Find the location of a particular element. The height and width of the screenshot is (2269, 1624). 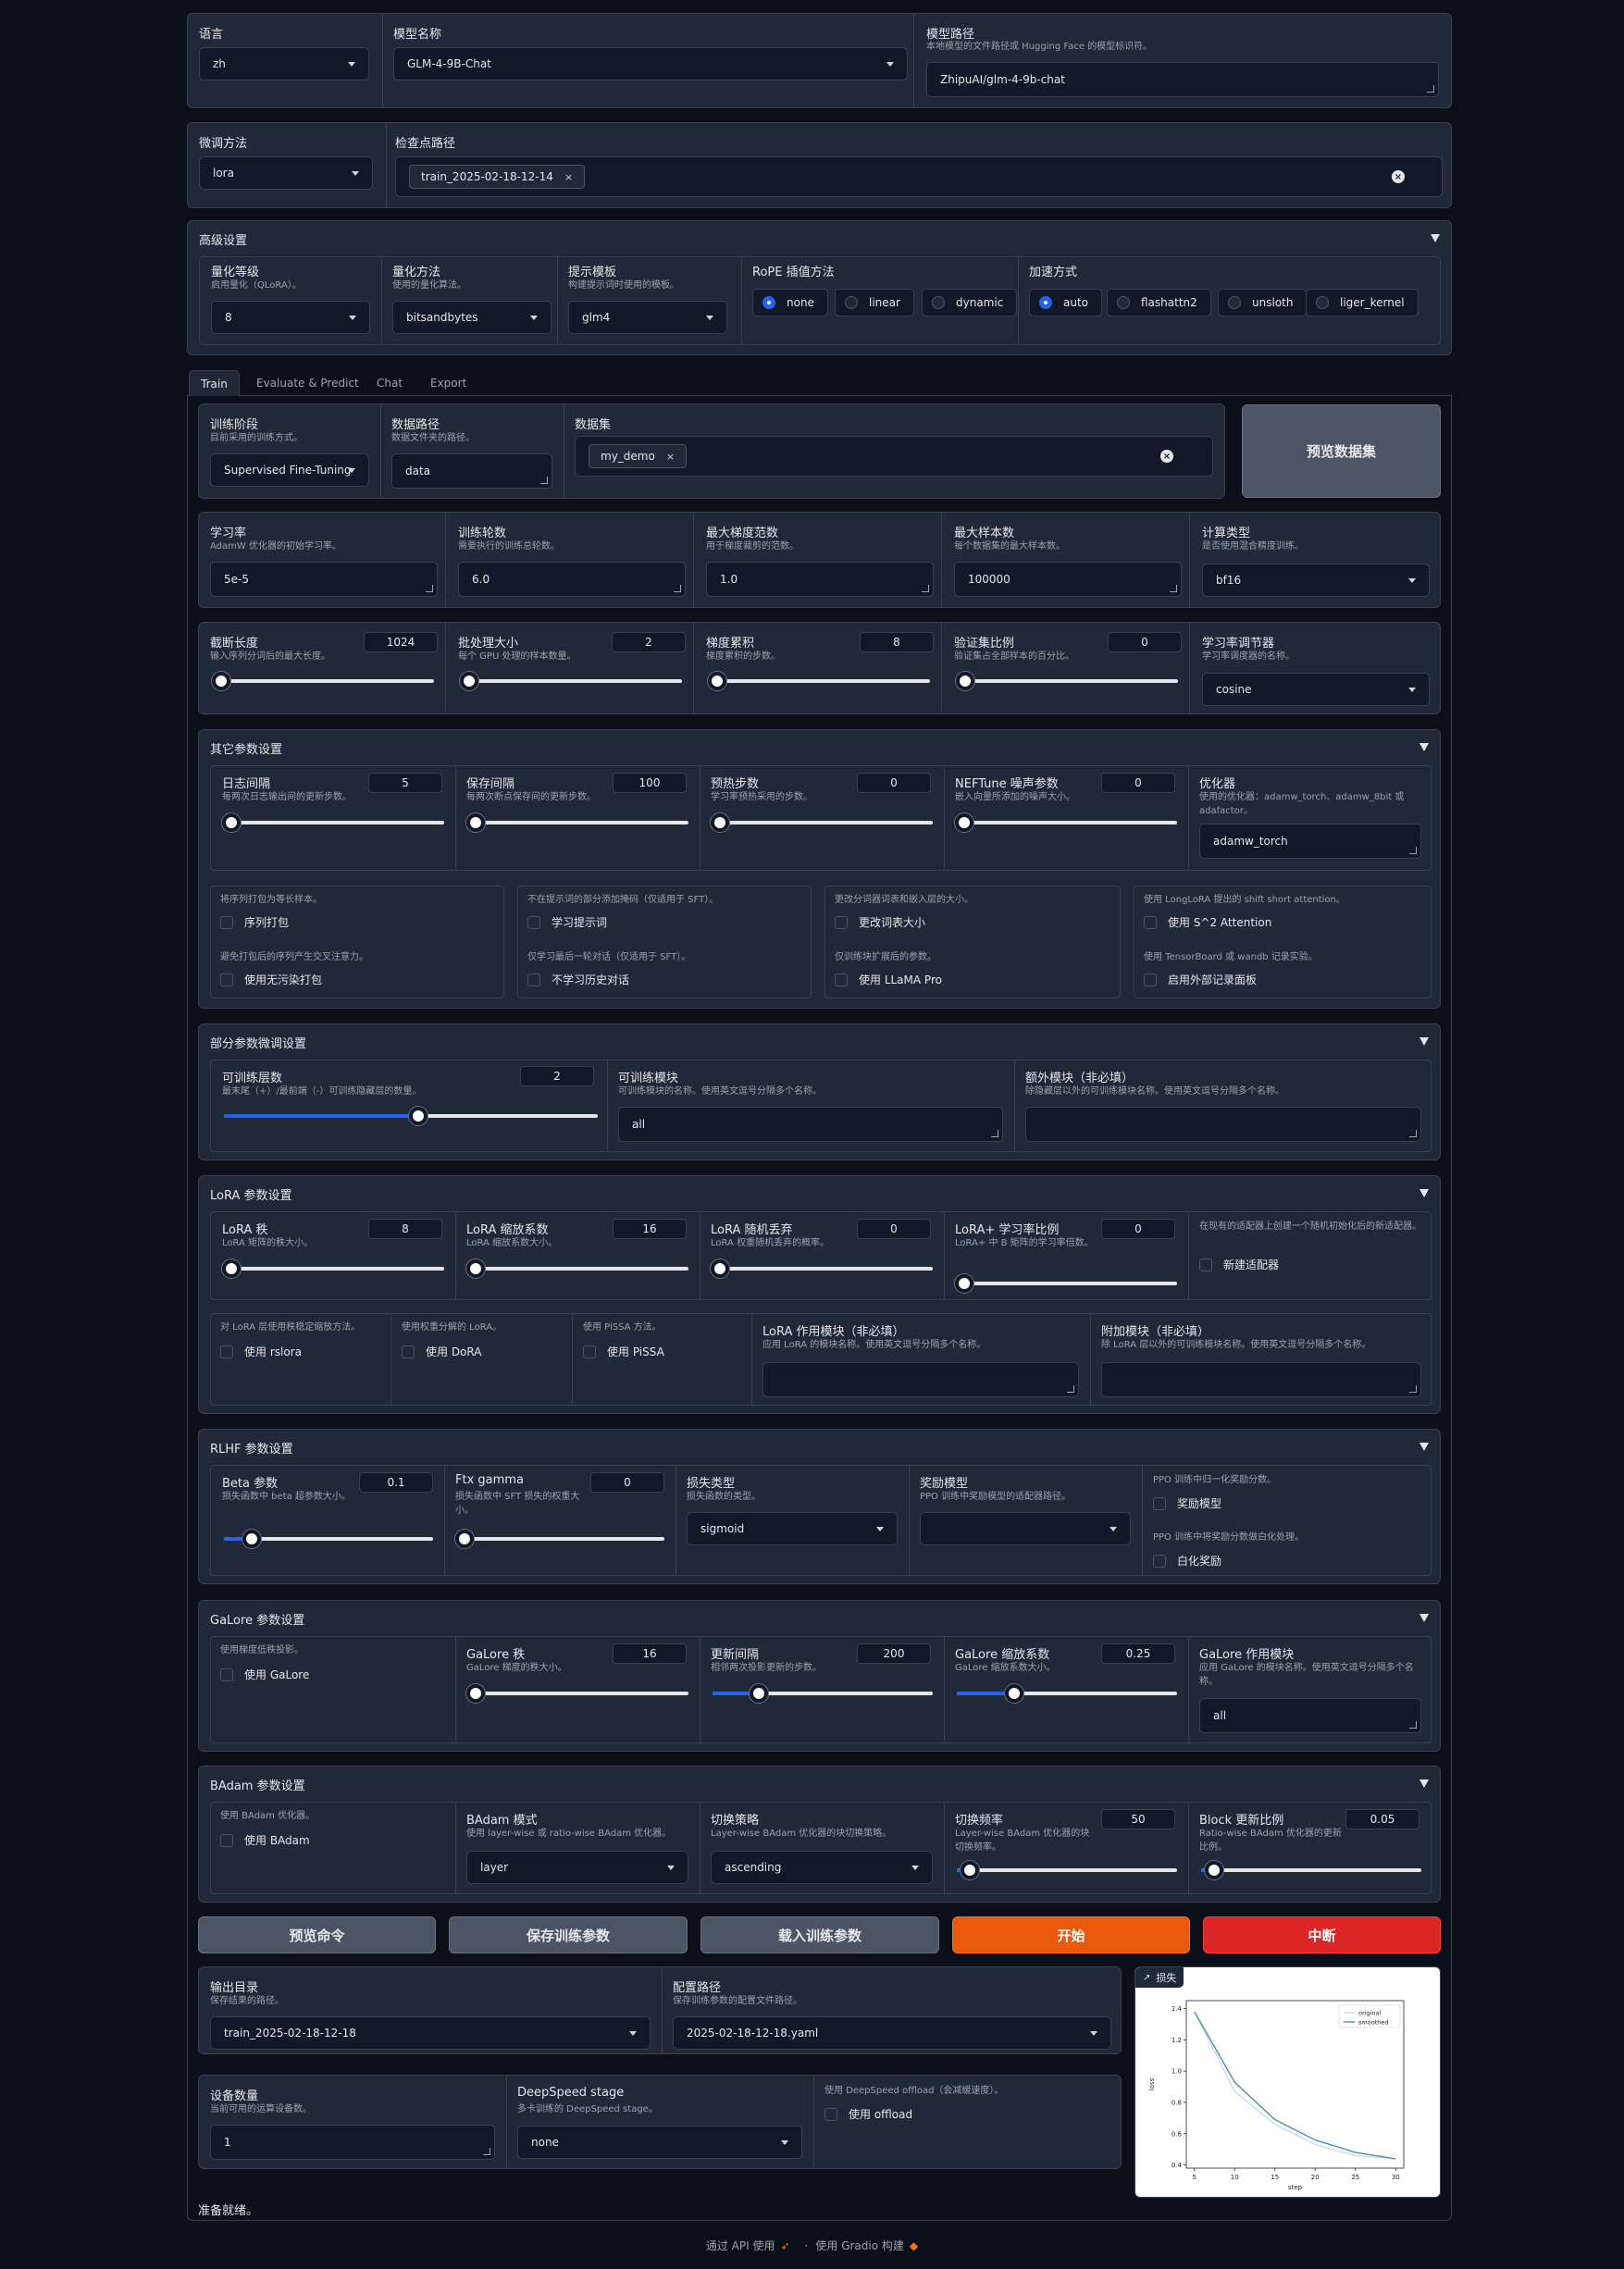

tab-chat: Chat is located at coordinates (390, 383).